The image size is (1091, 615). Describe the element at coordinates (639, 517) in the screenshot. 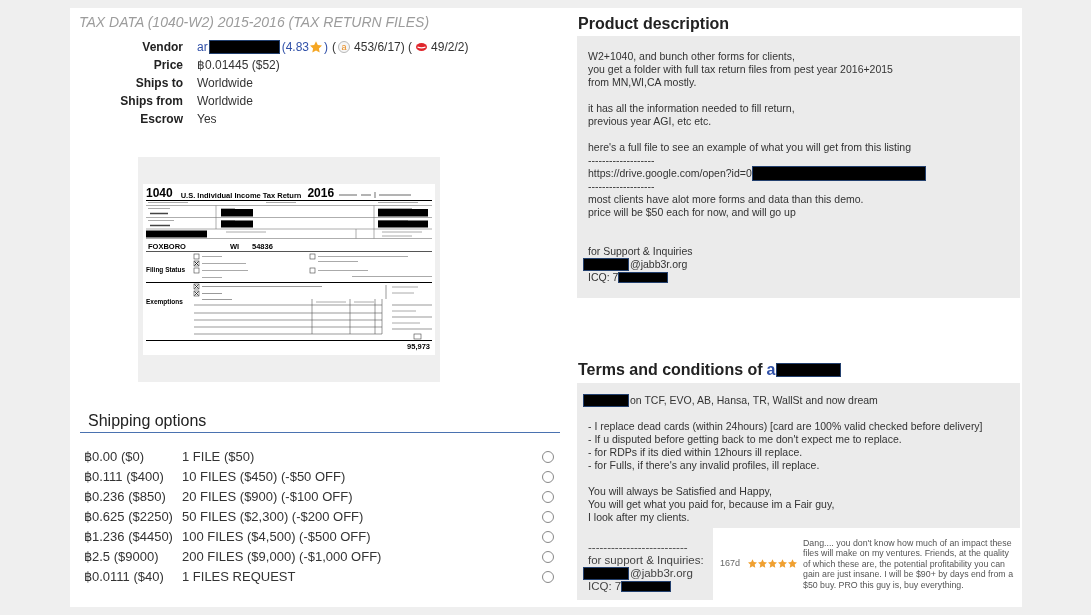

I see `terms-text: I look after my clients.` at that location.